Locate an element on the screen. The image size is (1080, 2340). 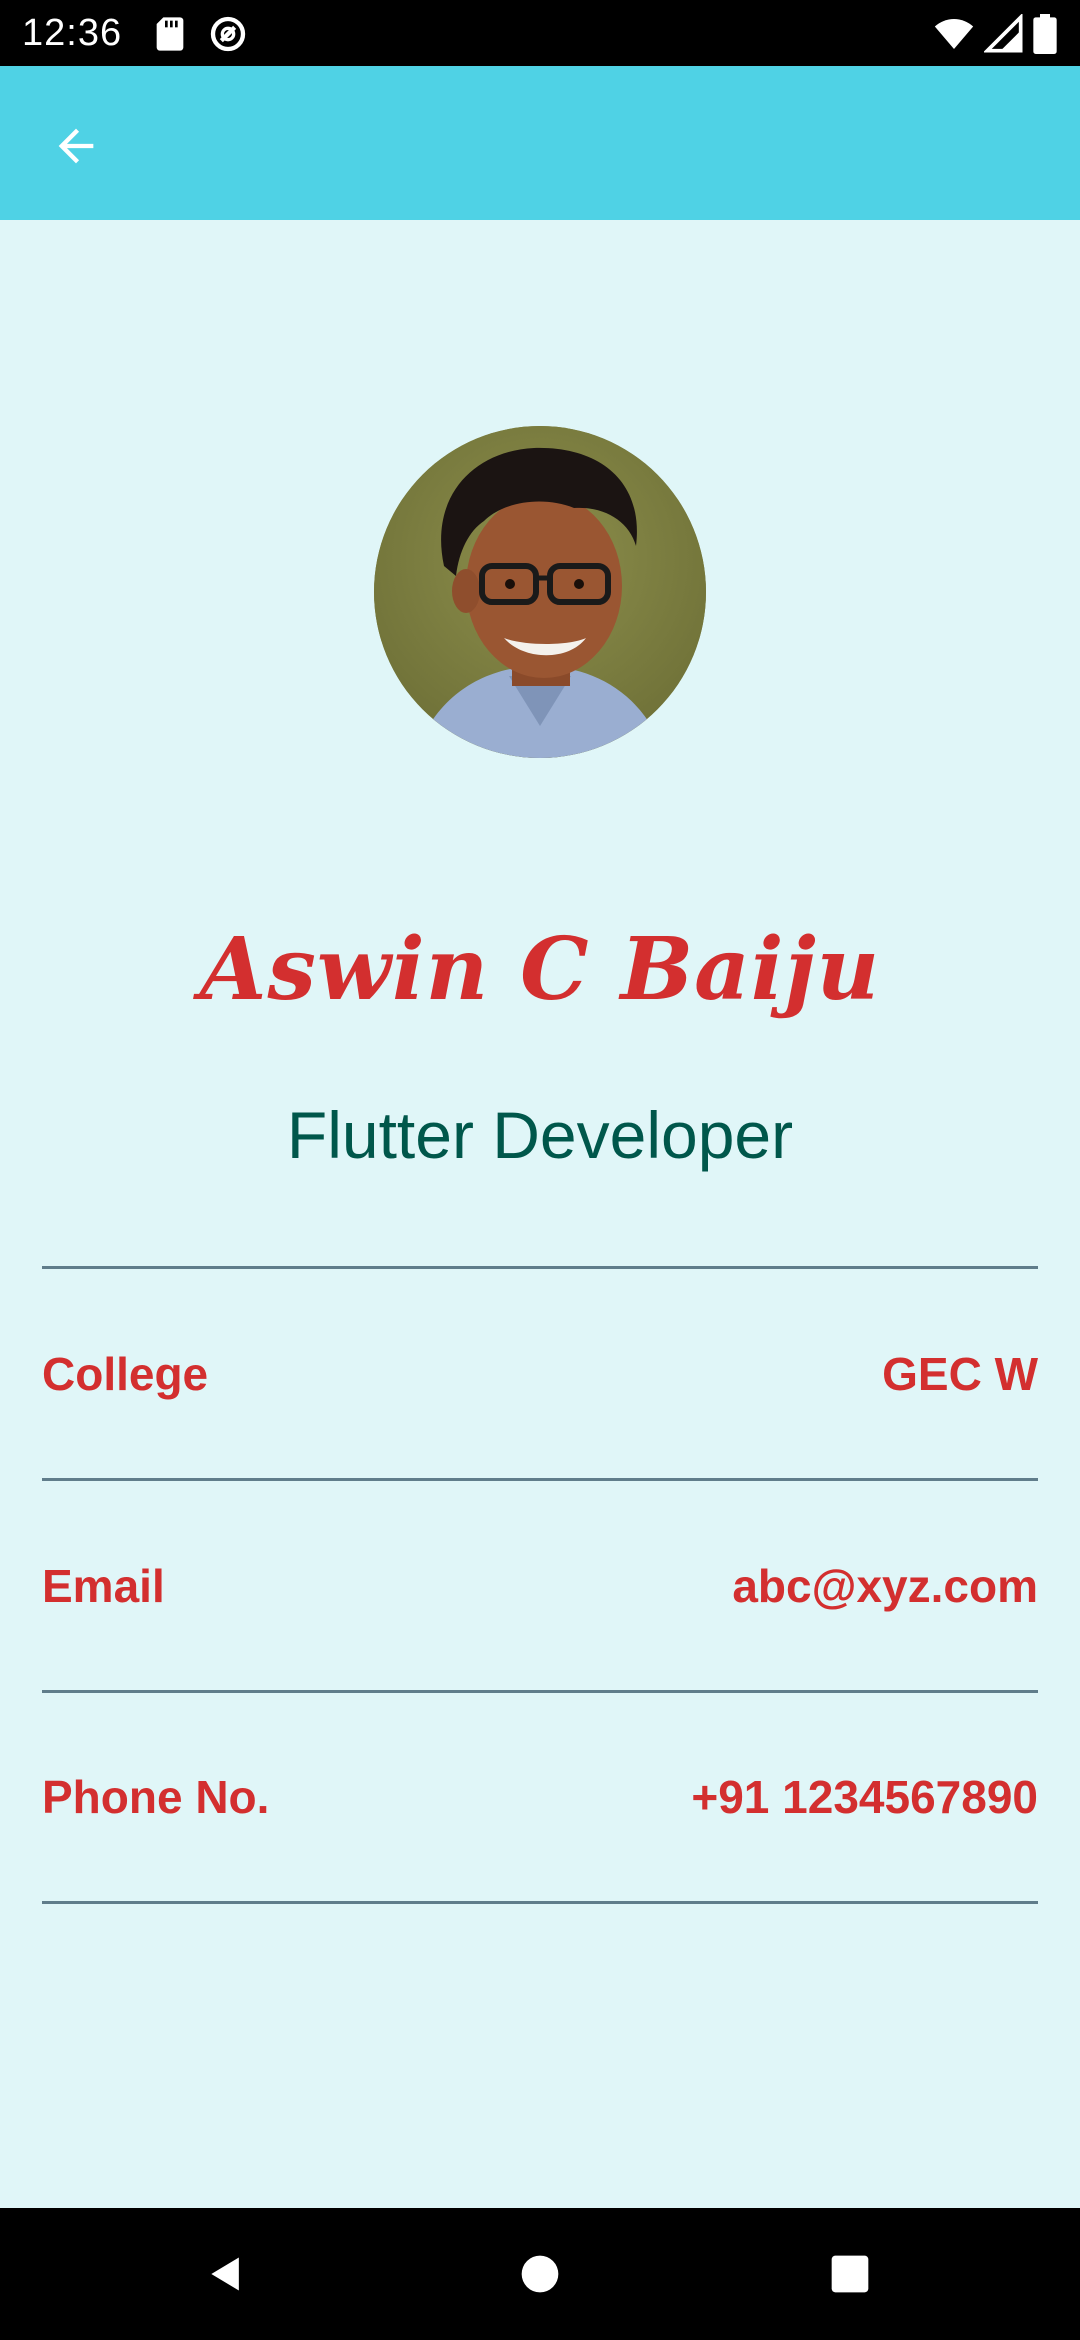
app-bar is located at coordinates (540, 143).